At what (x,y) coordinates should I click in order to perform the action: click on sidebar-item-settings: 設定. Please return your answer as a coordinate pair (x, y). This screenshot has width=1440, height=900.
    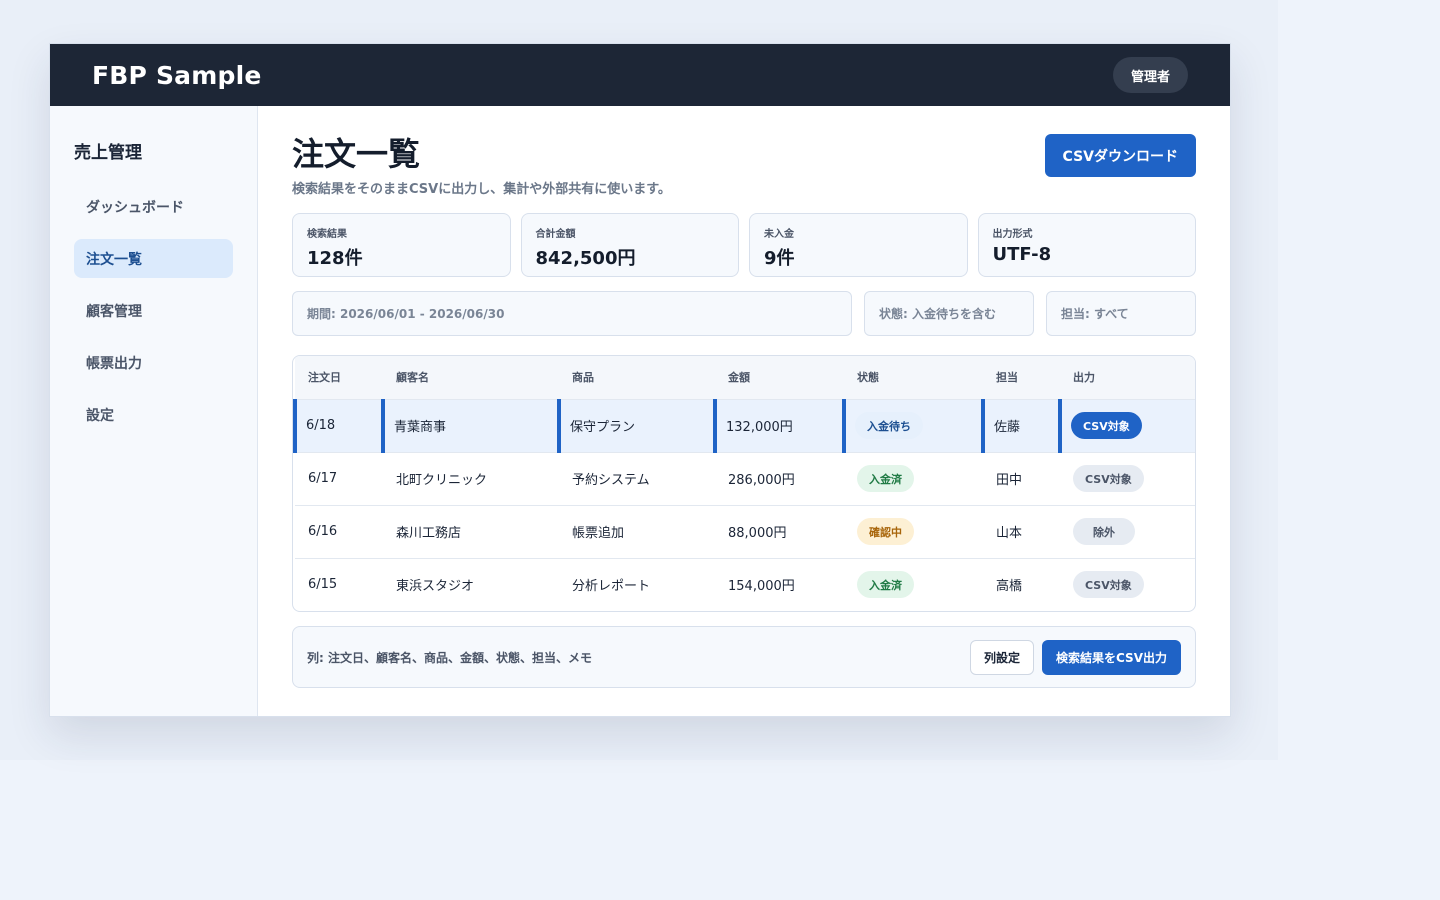
    Looking at the image, I should click on (153, 414).